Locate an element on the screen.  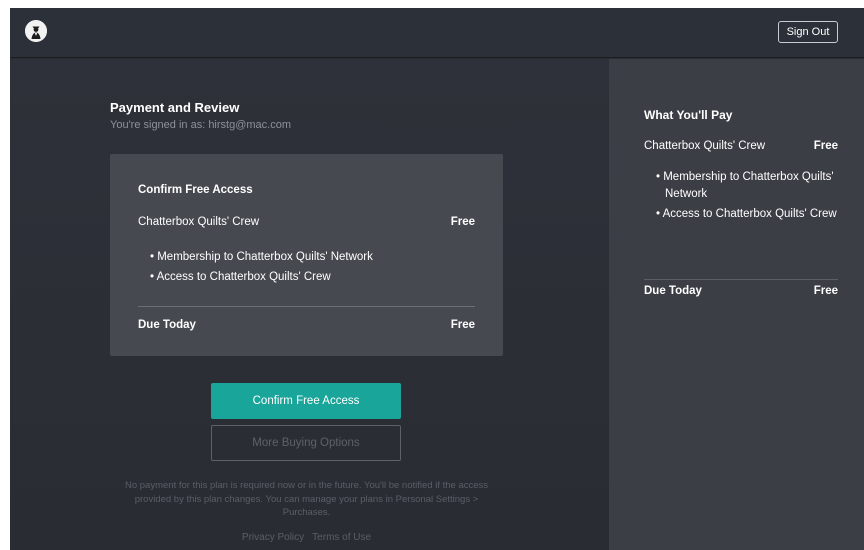
sidebar-plan-name: Chatterbox Quilts' Crew is located at coordinates (705, 146).